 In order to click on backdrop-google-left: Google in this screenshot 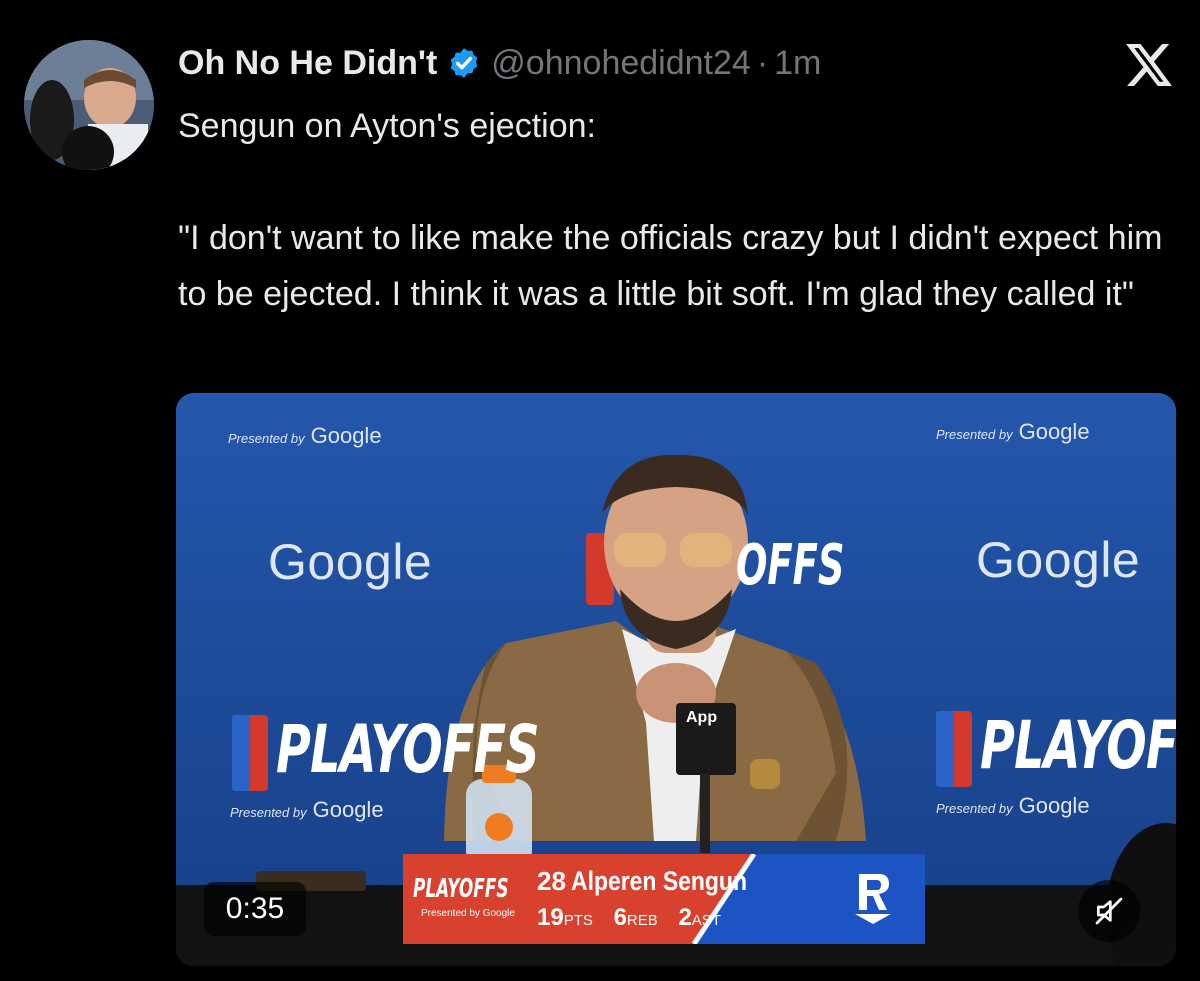, I will do `click(350, 562)`.